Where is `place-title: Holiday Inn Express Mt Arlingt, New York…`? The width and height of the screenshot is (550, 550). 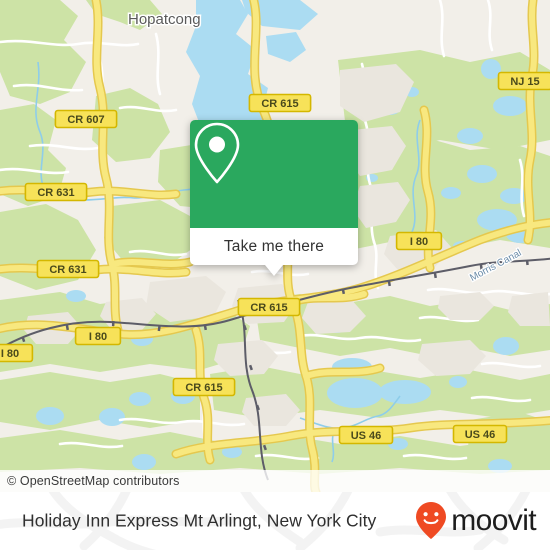 place-title: Holiday Inn Express Mt Arlingt, New York… is located at coordinates (199, 520).